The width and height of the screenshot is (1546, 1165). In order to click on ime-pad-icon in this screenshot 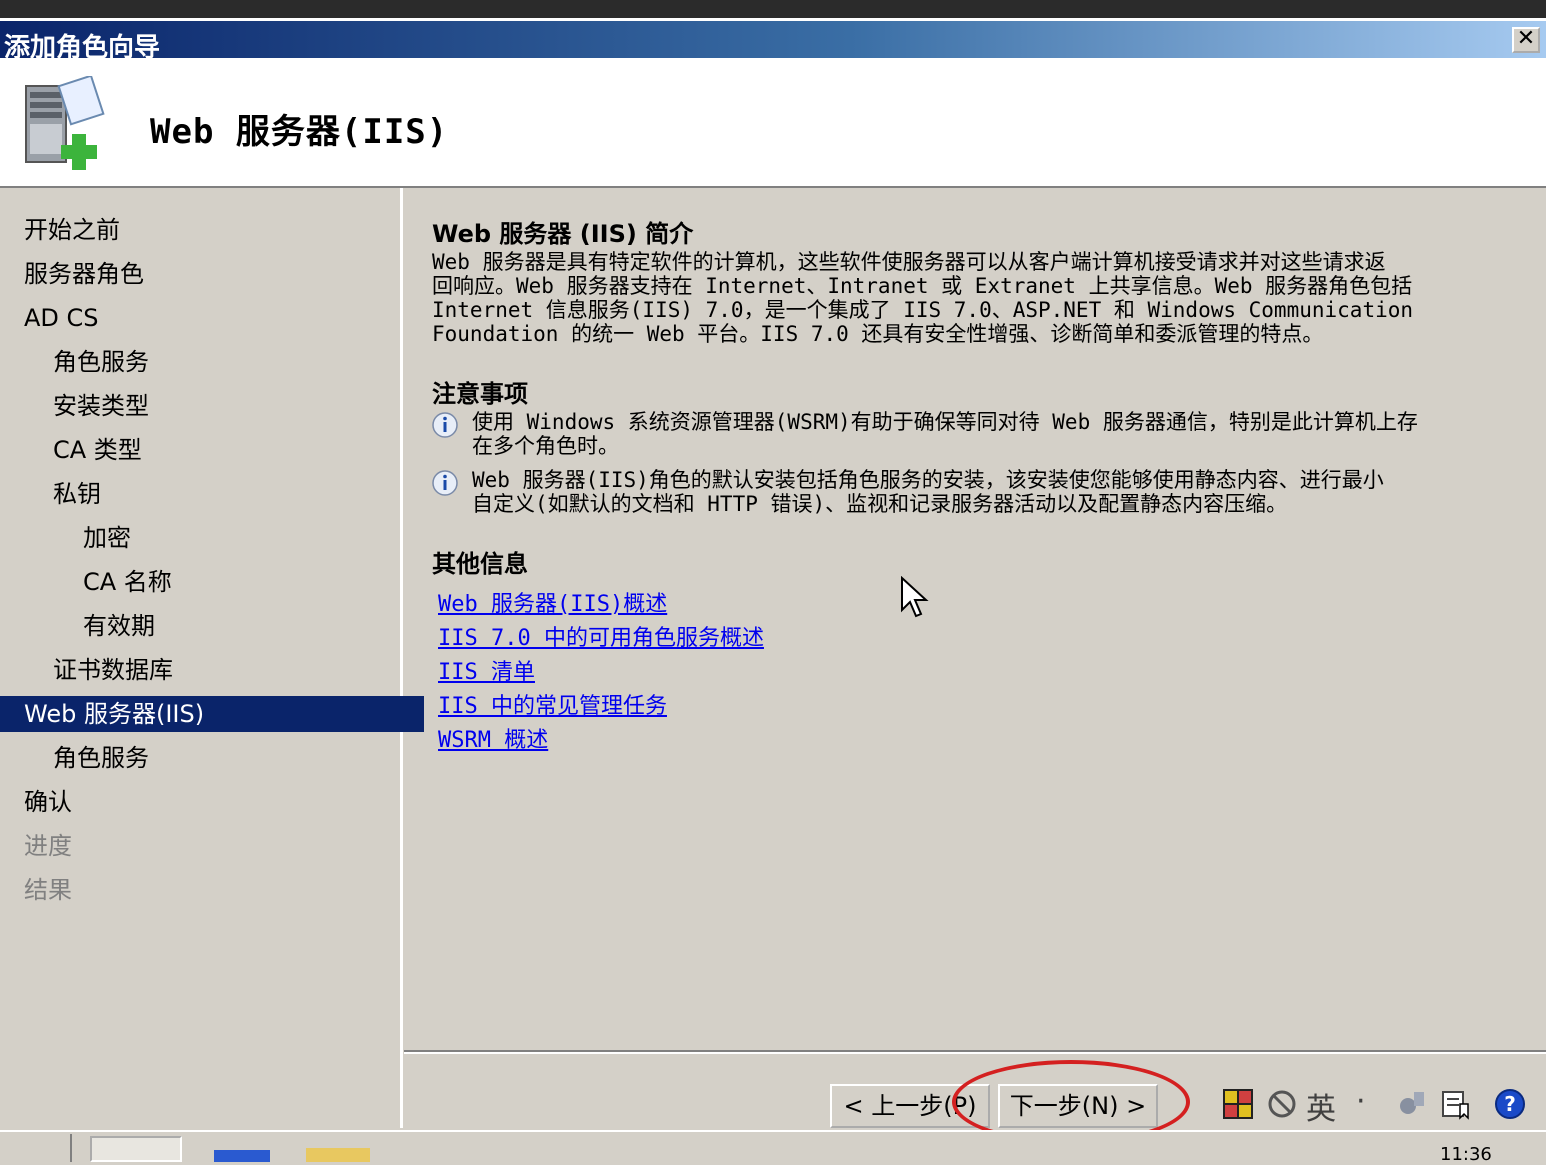, I will do `click(1456, 1104)`.